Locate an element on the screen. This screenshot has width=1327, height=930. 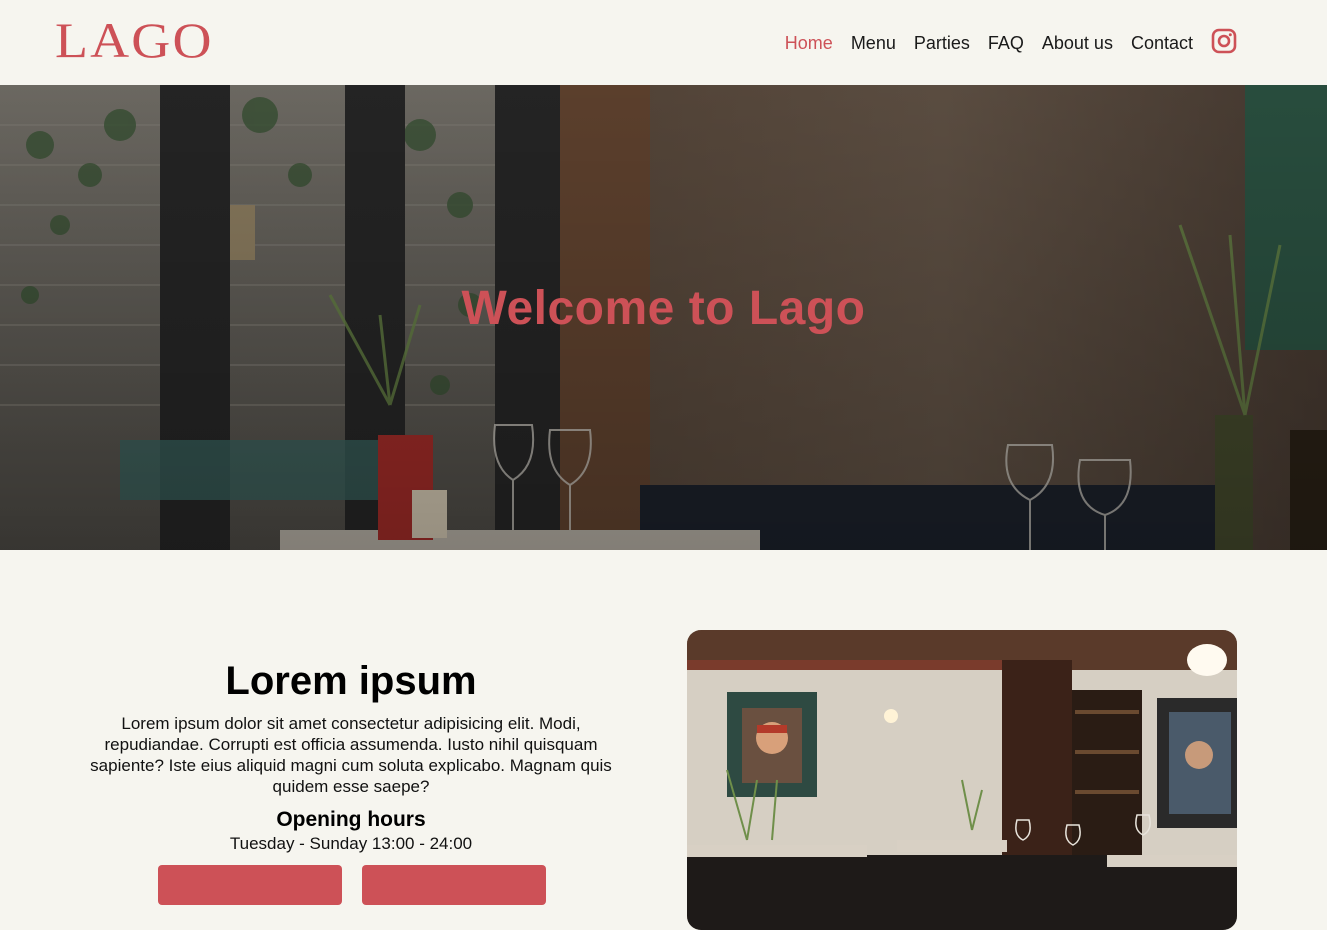
intro-heading: Lorem ipsum is located at coordinates (351, 681).